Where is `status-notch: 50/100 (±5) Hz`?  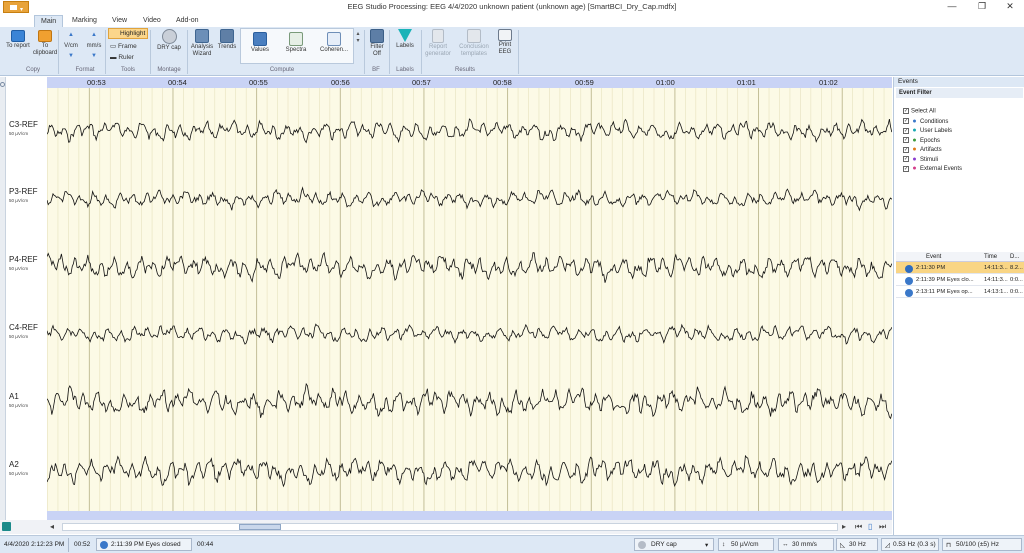 status-notch: 50/100 (±5) Hz is located at coordinates (977, 544).